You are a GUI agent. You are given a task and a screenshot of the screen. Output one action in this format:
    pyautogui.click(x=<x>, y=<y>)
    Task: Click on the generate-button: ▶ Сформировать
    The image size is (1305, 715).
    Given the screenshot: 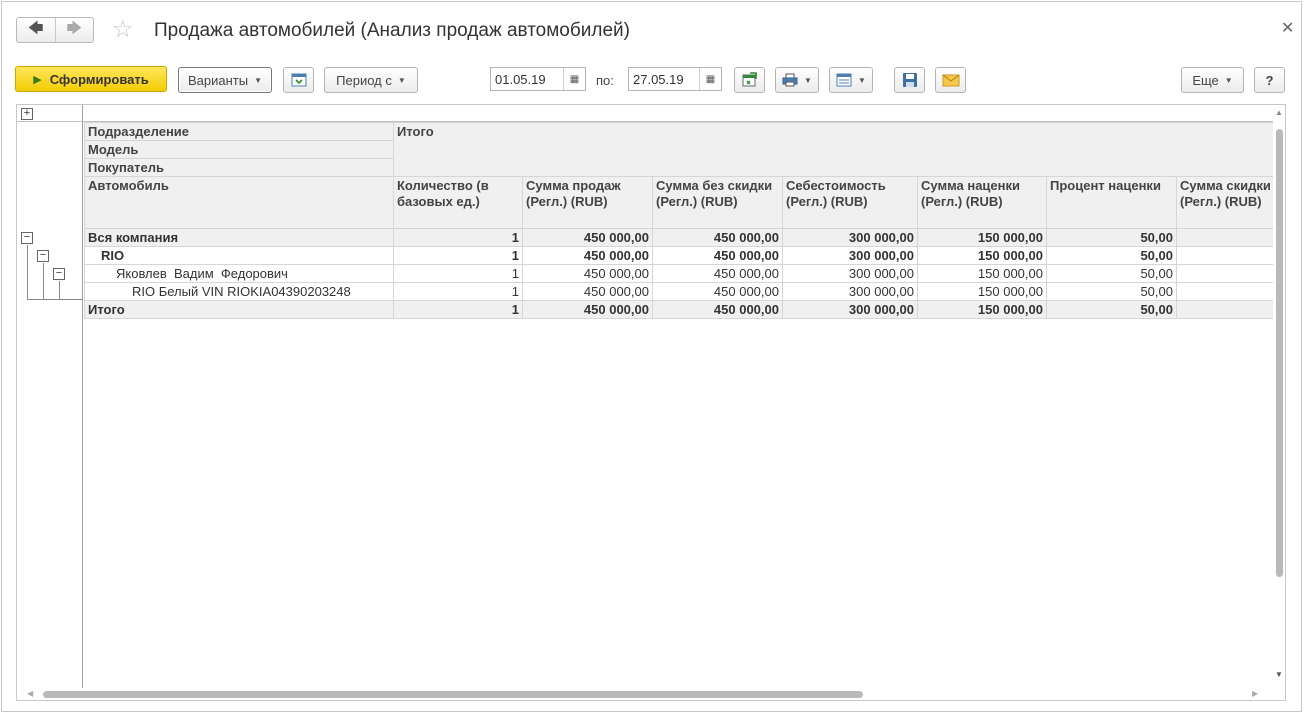 What is the action you would take?
    pyautogui.click(x=91, y=79)
    